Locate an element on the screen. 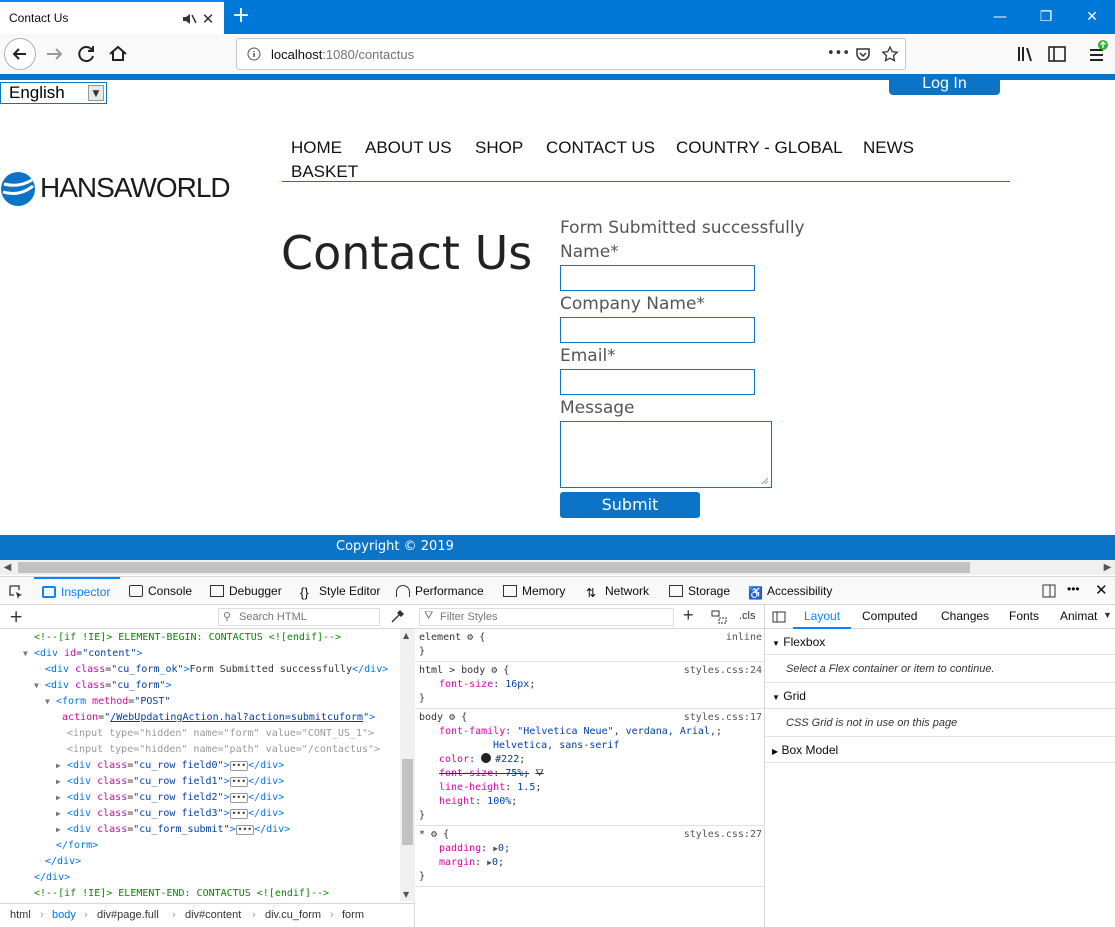 The image size is (1115, 927). message-textarea is located at coordinates (666, 454).